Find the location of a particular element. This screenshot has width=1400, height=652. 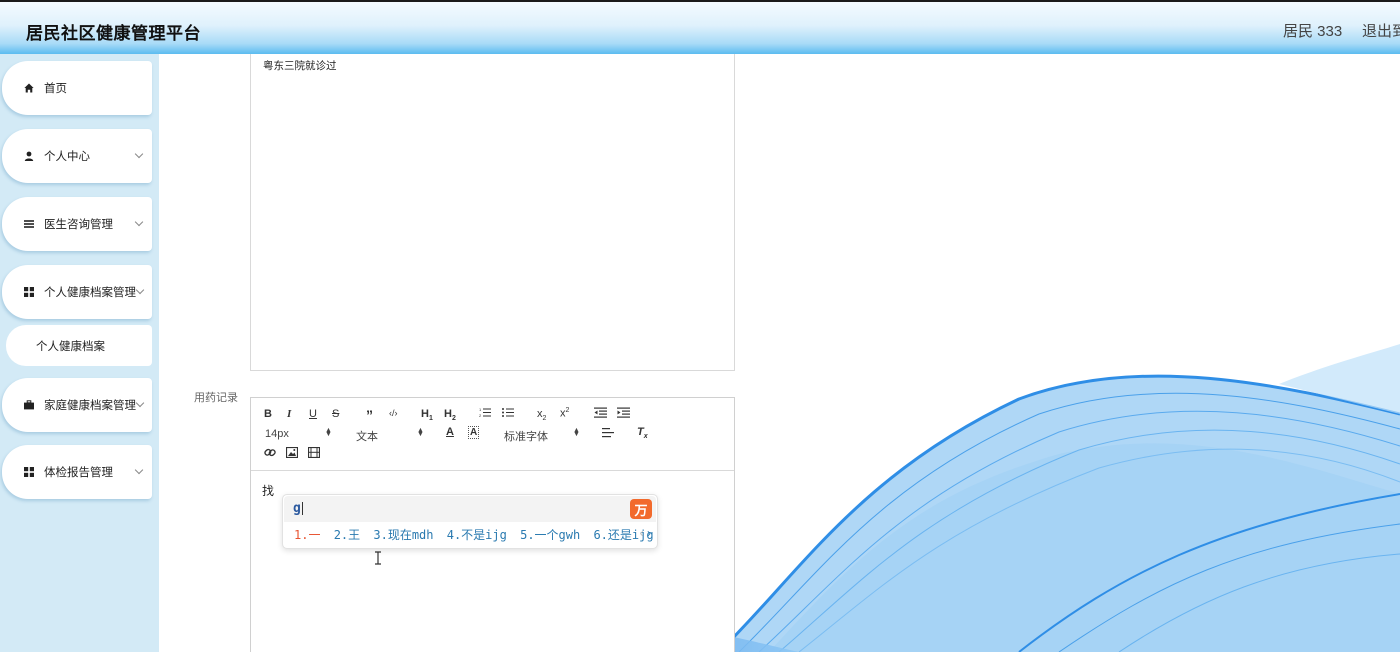

logout-link: 退出到 is located at coordinates (1381, 30).